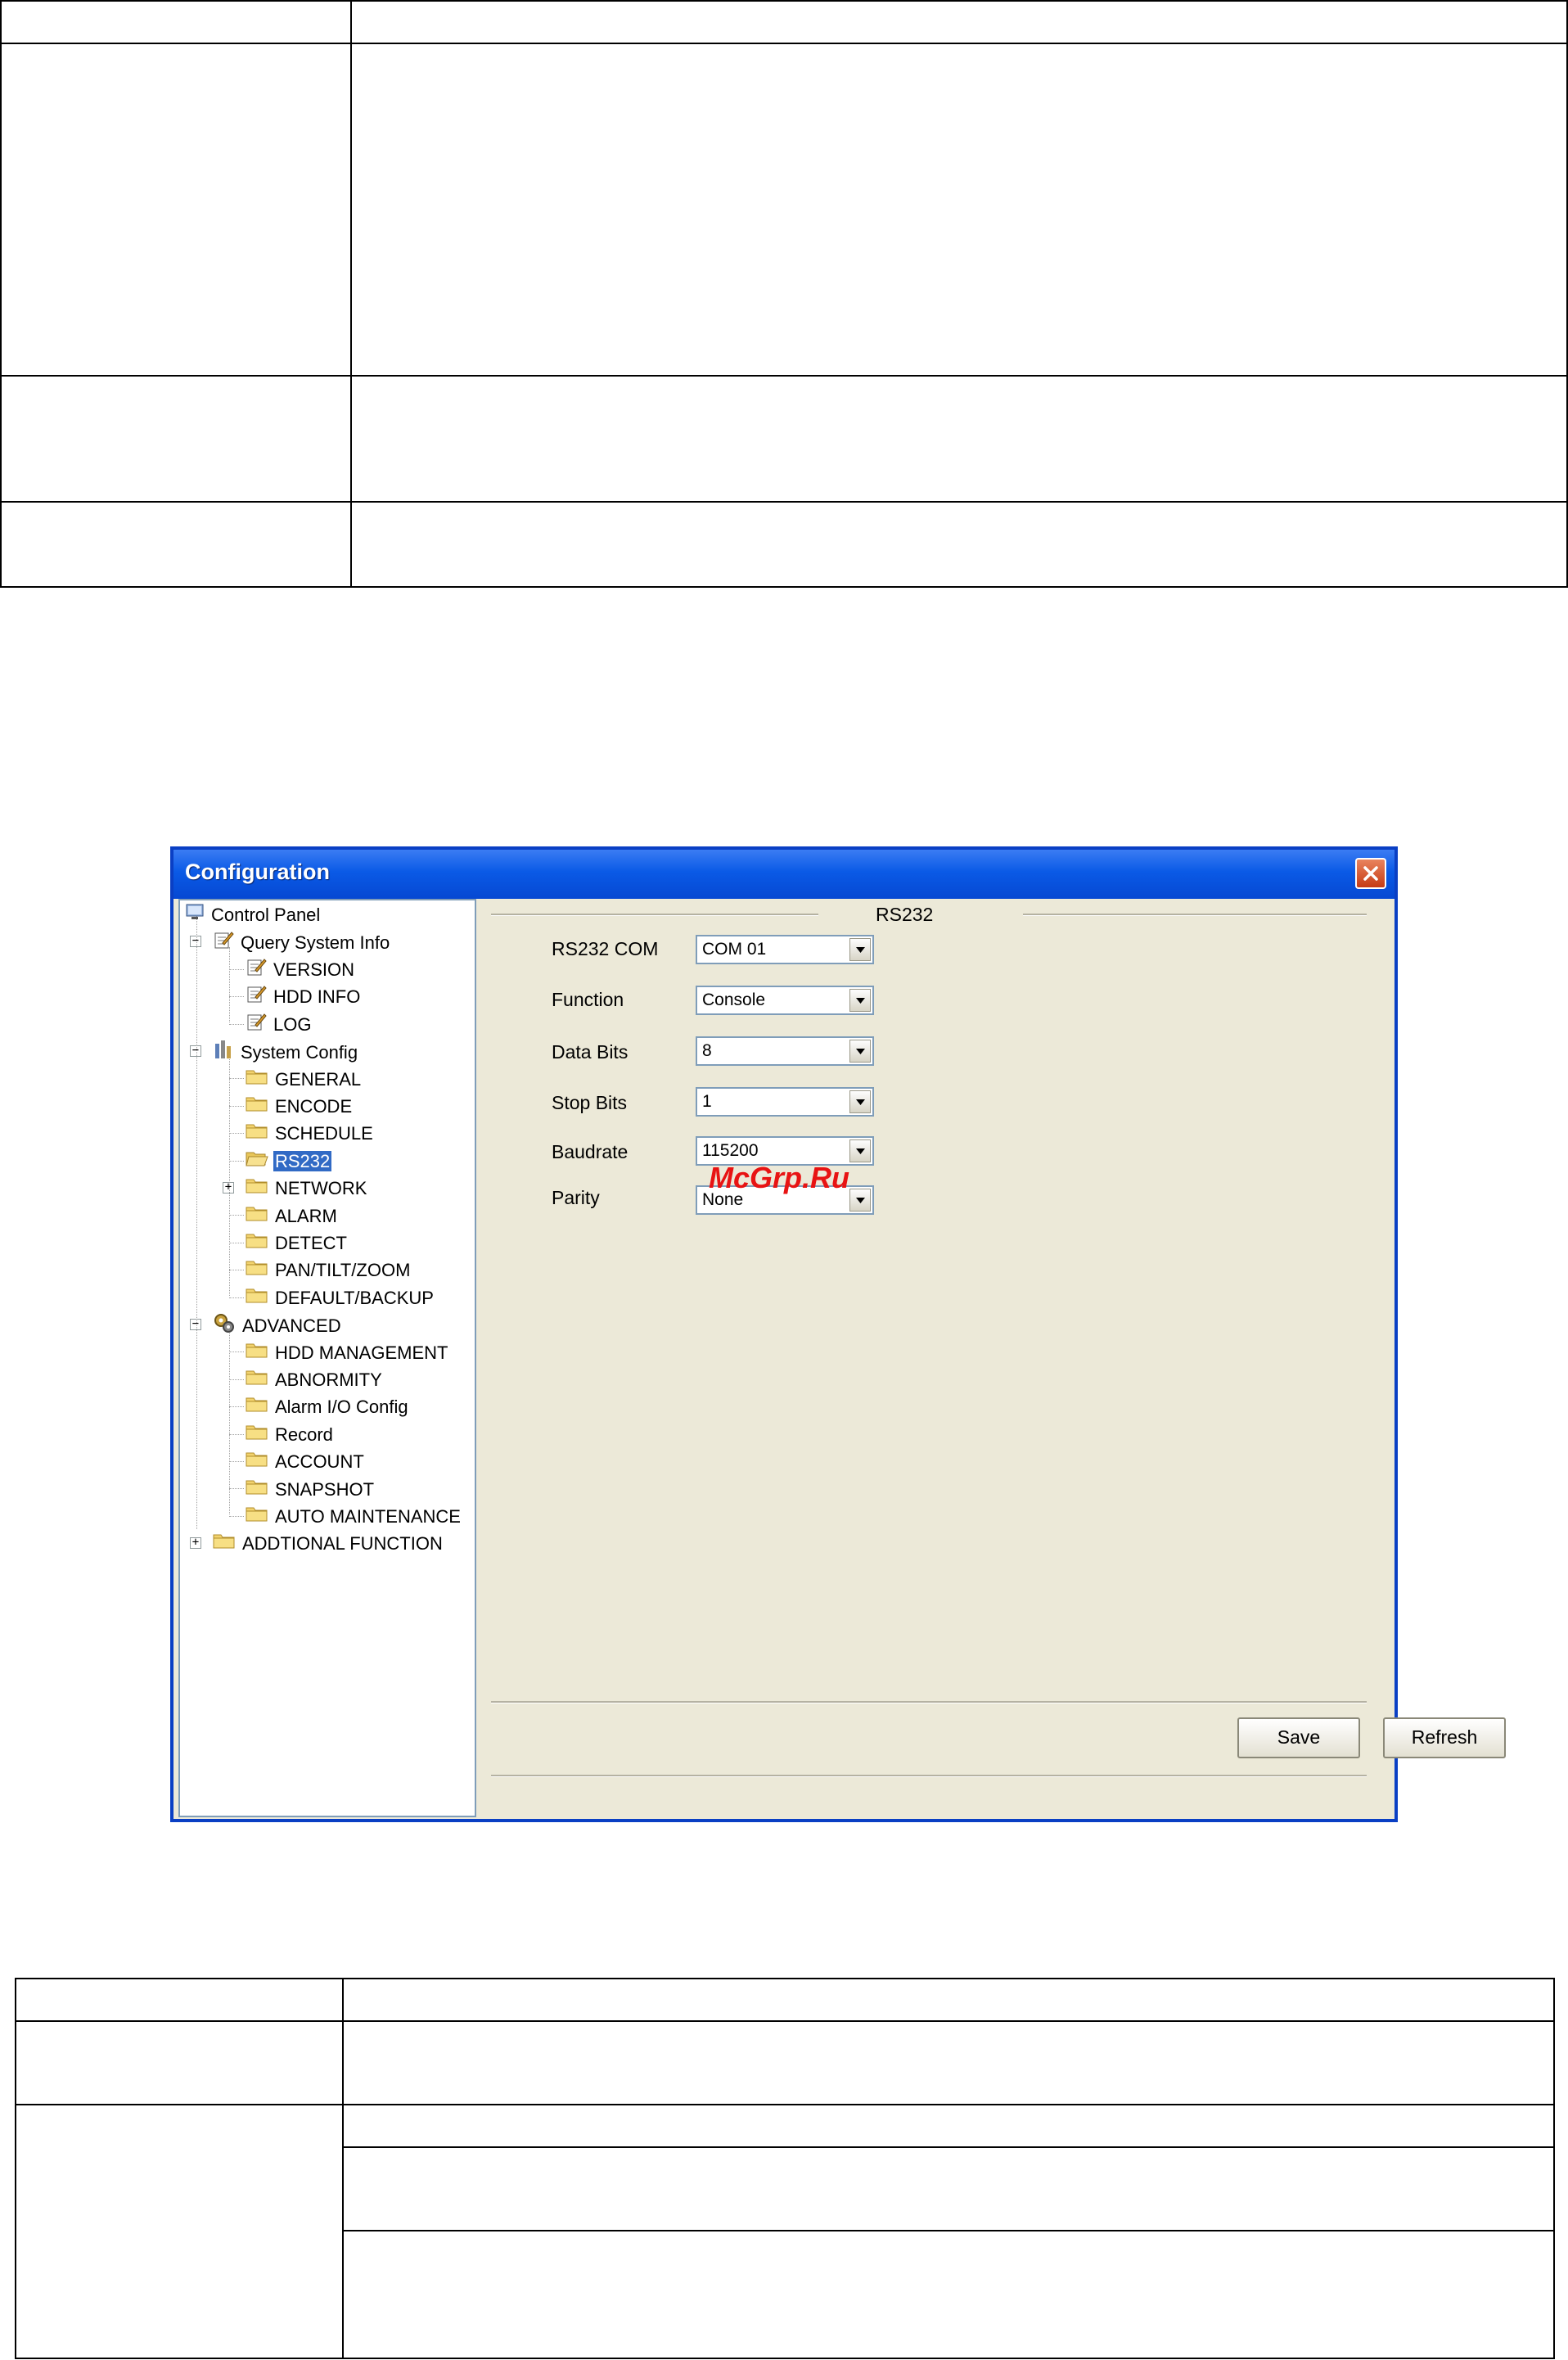 This screenshot has width=1568, height=2360. What do you see at coordinates (590, 1052) in the screenshot?
I see `data-bits-label: Data Bits` at bounding box center [590, 1052].